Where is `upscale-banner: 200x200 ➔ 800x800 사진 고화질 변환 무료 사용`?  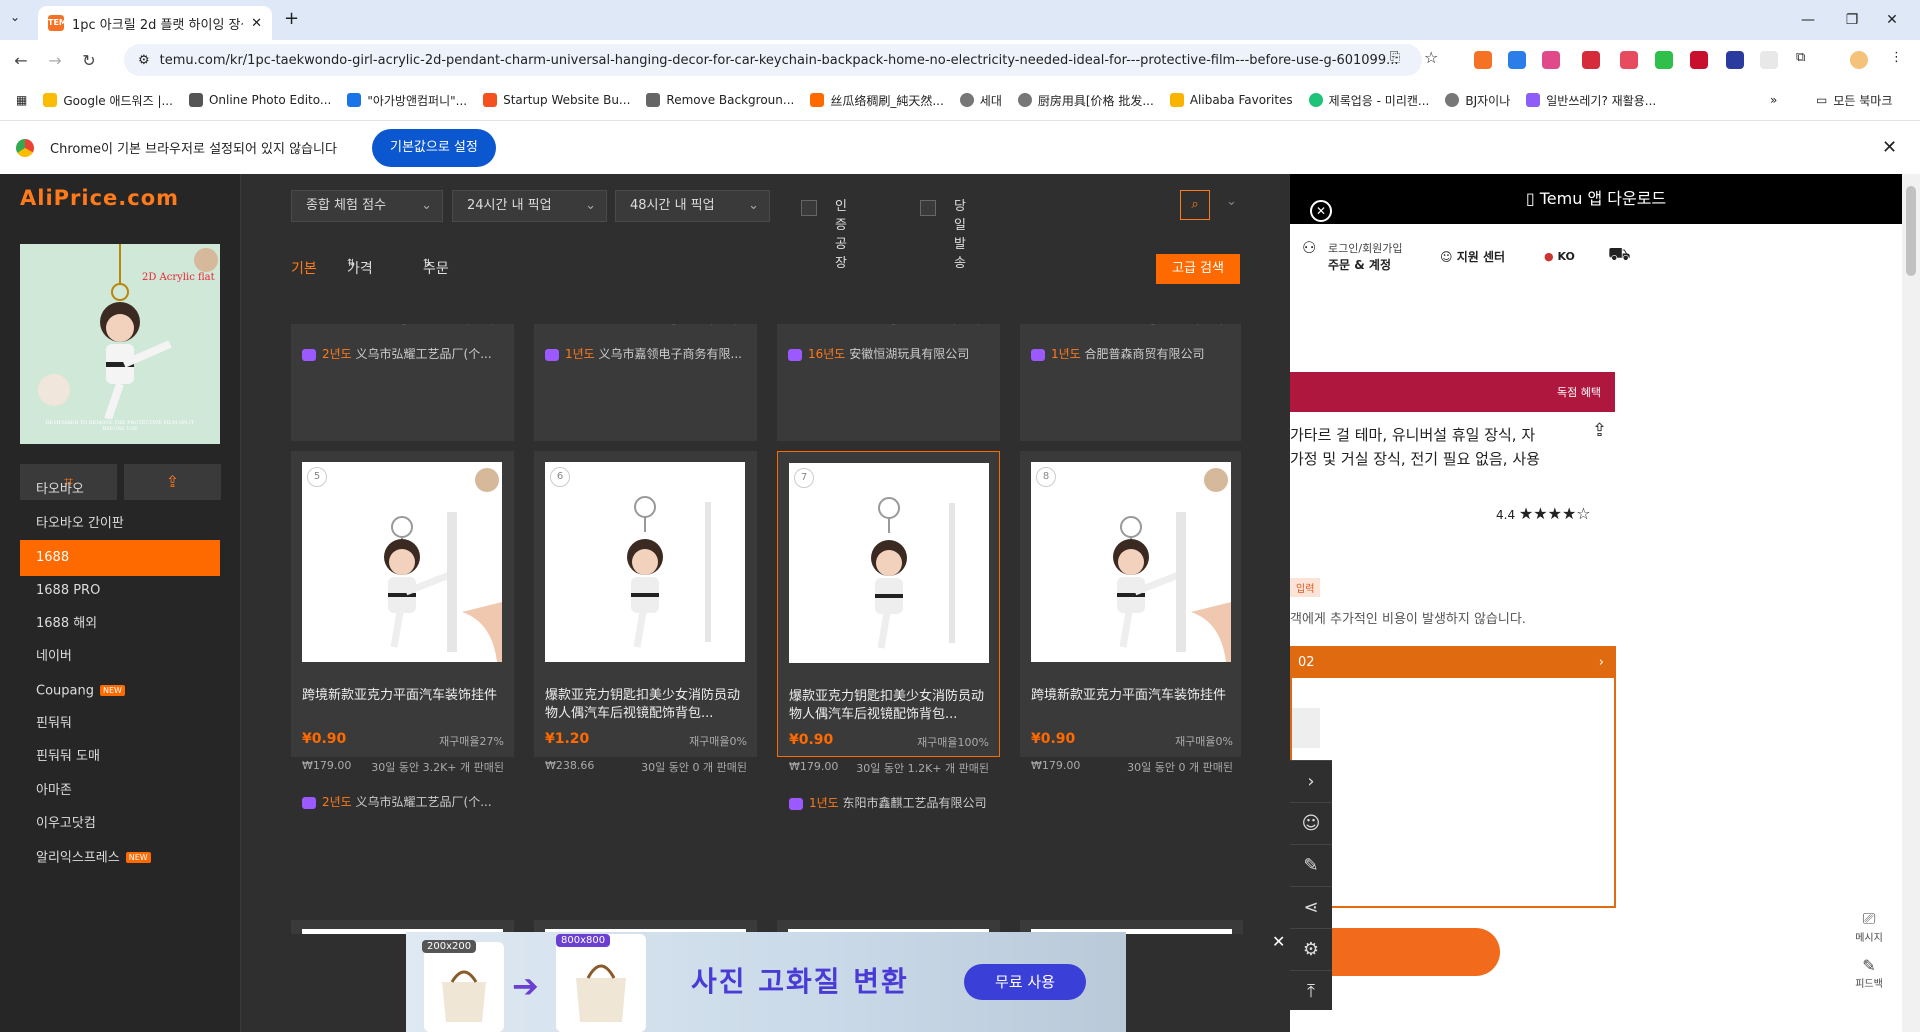
upscale-banner: 200x200 ➔ 800x800 사진 고화질 변환 무료 사용 is located at coordinates (766, 982).